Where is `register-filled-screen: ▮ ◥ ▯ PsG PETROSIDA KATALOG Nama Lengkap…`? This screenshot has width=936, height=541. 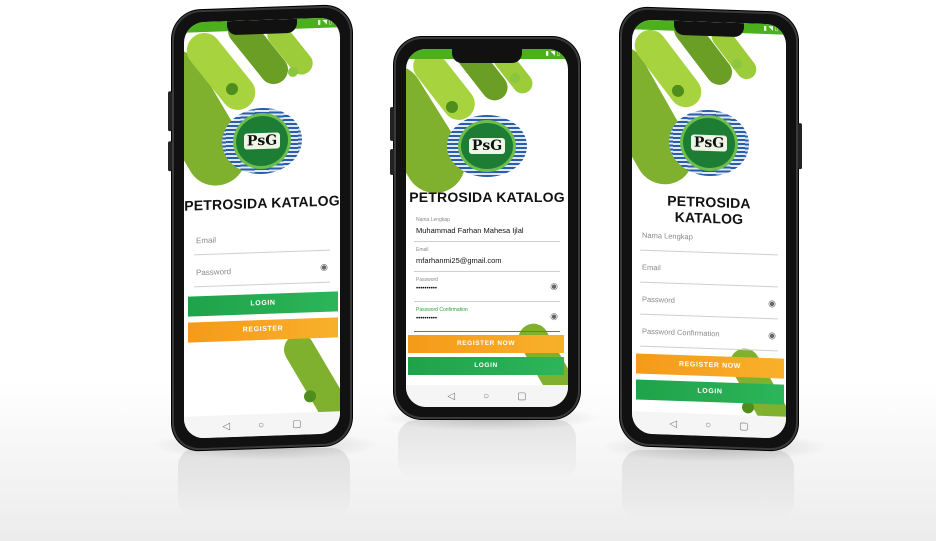
register-filled-screen: ▮ ◥ ▯ PsG PETROSIDA KATALOG Nama Lengkap… is located at coordinates (487, 228).